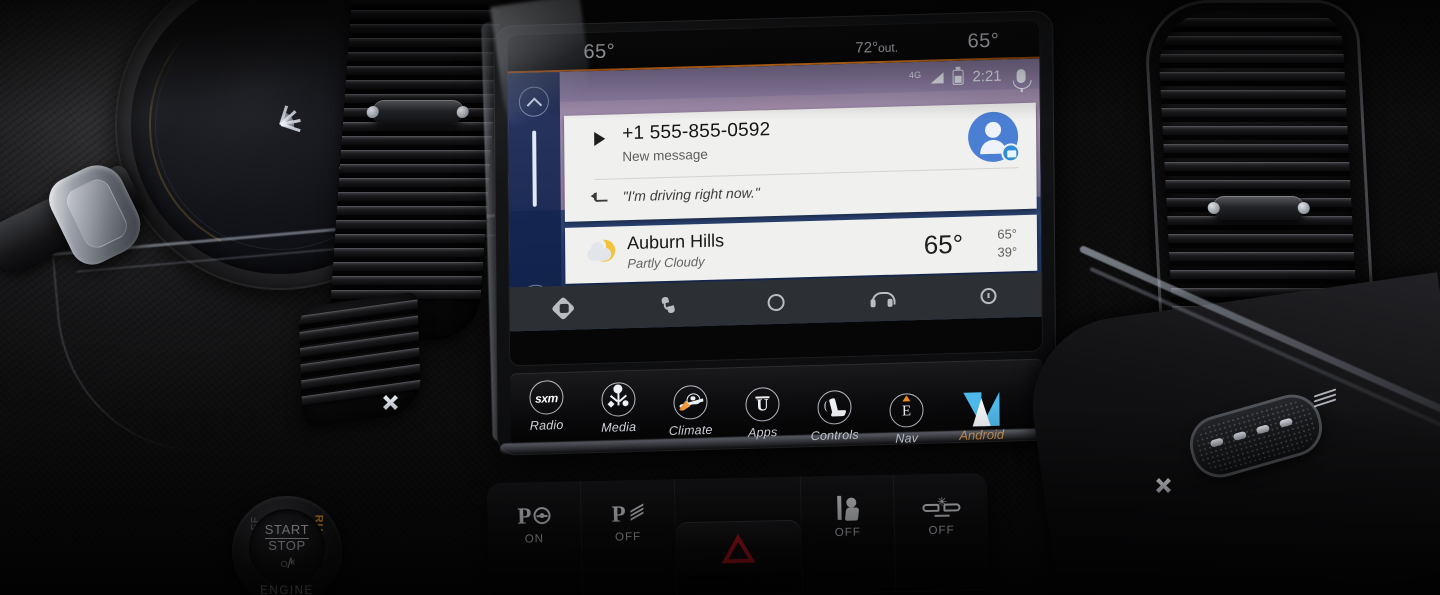 The width and height of the screenshot is (1440, 595). I want to click on weather-city: Auburn Hills, so click(676, 242).